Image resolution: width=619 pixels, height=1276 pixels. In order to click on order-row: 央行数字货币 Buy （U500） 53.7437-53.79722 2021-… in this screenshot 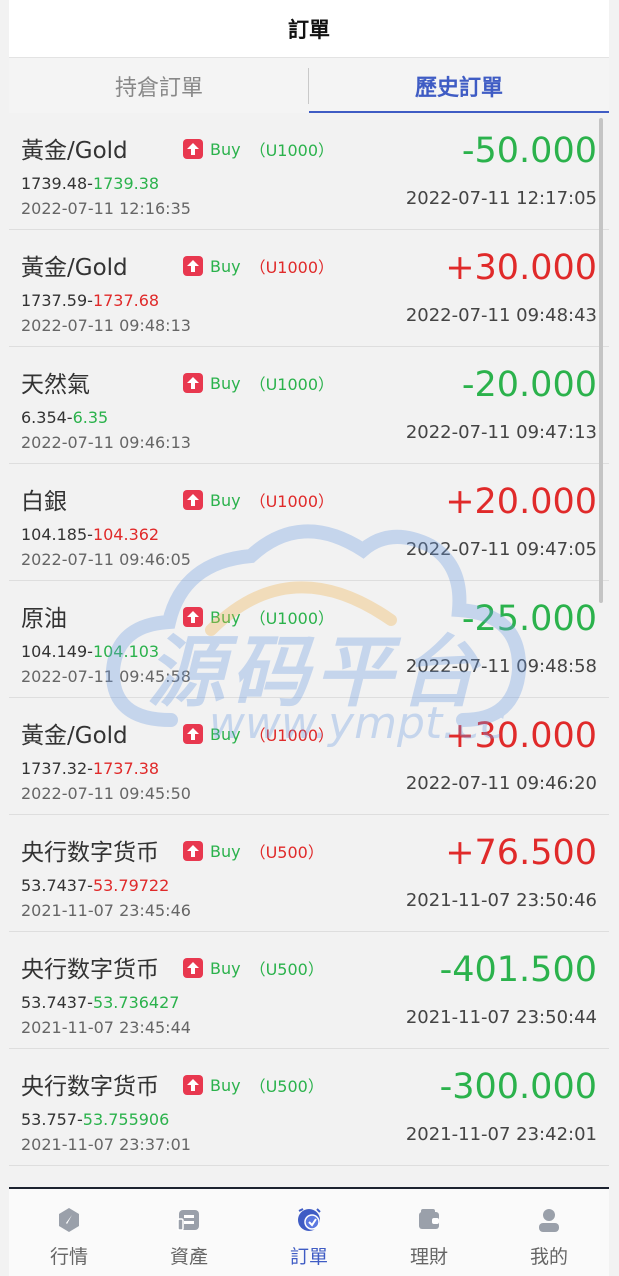, I will do `click(309, 873)`.